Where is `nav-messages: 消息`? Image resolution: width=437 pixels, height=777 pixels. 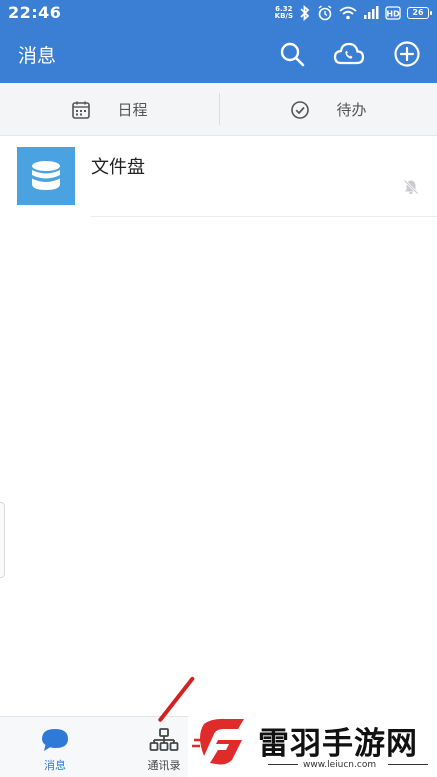
nav-messages: 消息 is located at coordinates (55, 747).